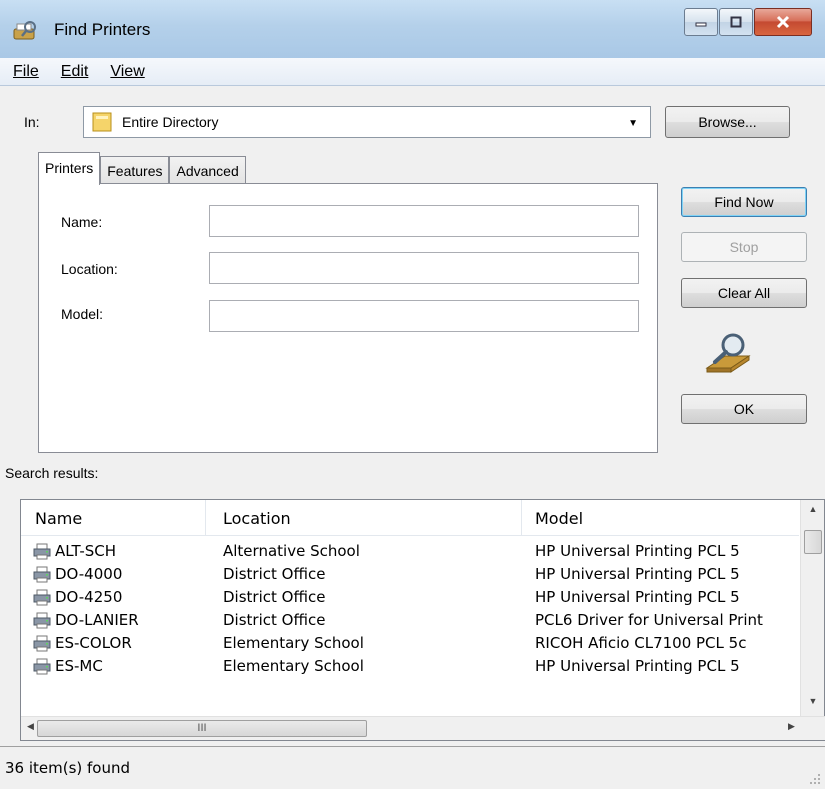  I want to click on menu-edit-label: Edit, so click(74, 71).